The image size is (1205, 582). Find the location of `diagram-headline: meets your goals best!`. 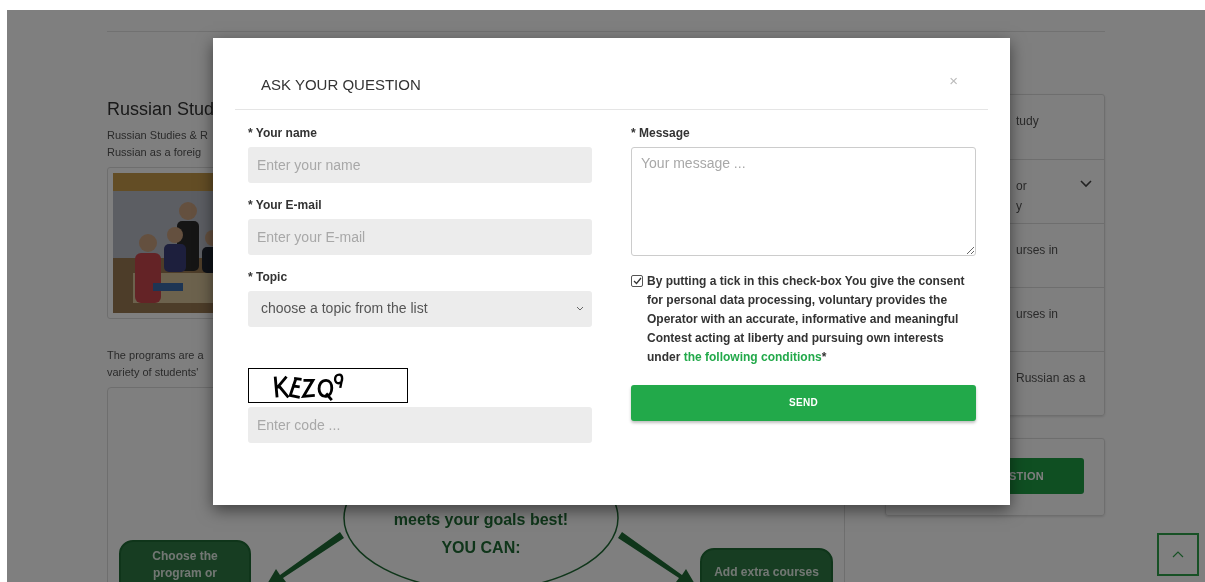

diagram-headline: meets your goals best! is located at coordinates (481, 520).